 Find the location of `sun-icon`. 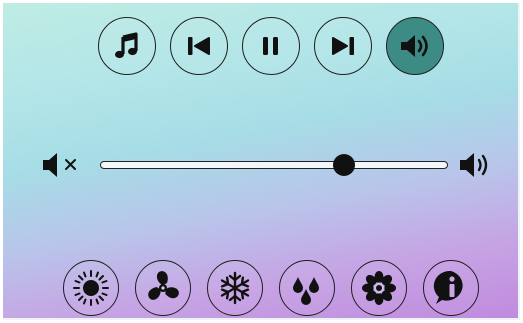

sun-icon is located at coordinates (91, 288).